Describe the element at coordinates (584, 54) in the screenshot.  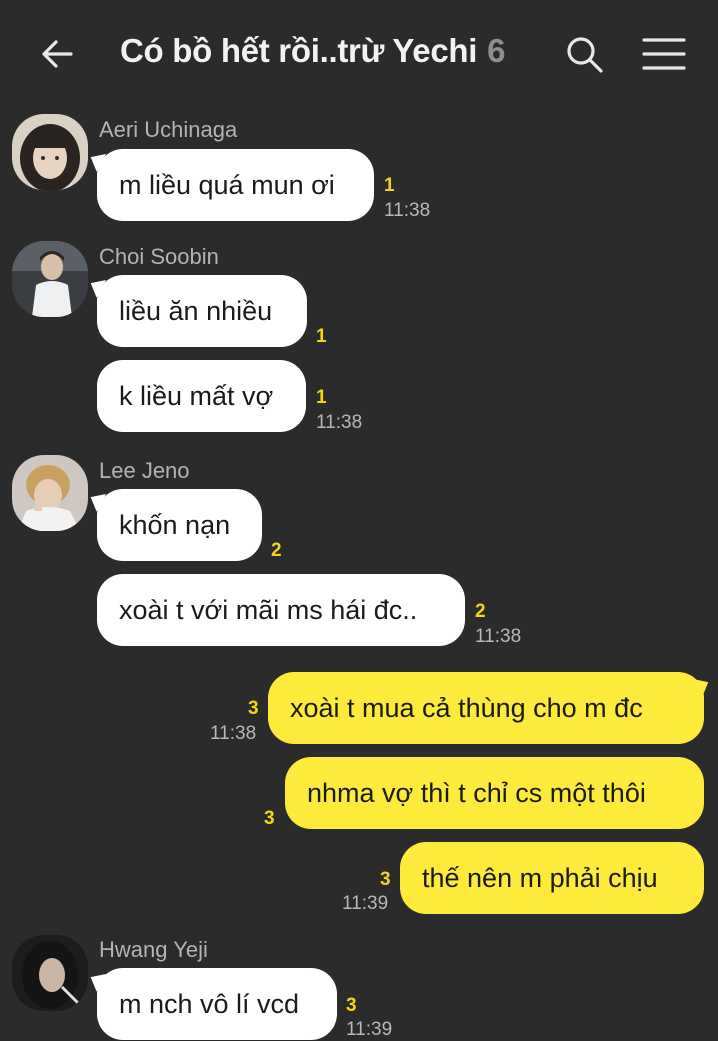
I see `search-icon` at that location.